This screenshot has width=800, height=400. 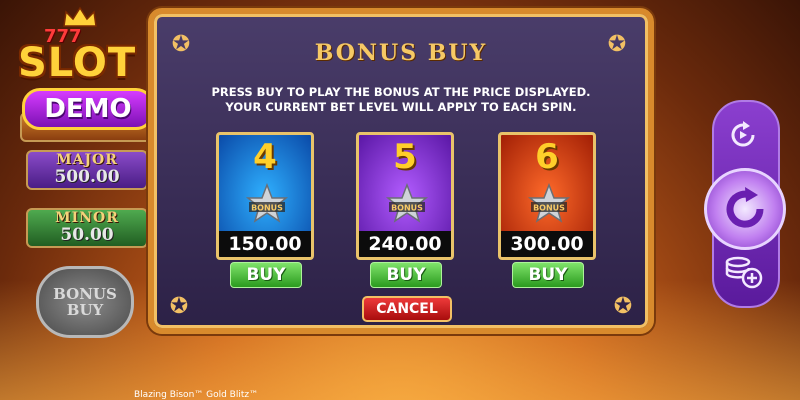 I want to click on minor-value: 50.00, so click(x=87, y=235).